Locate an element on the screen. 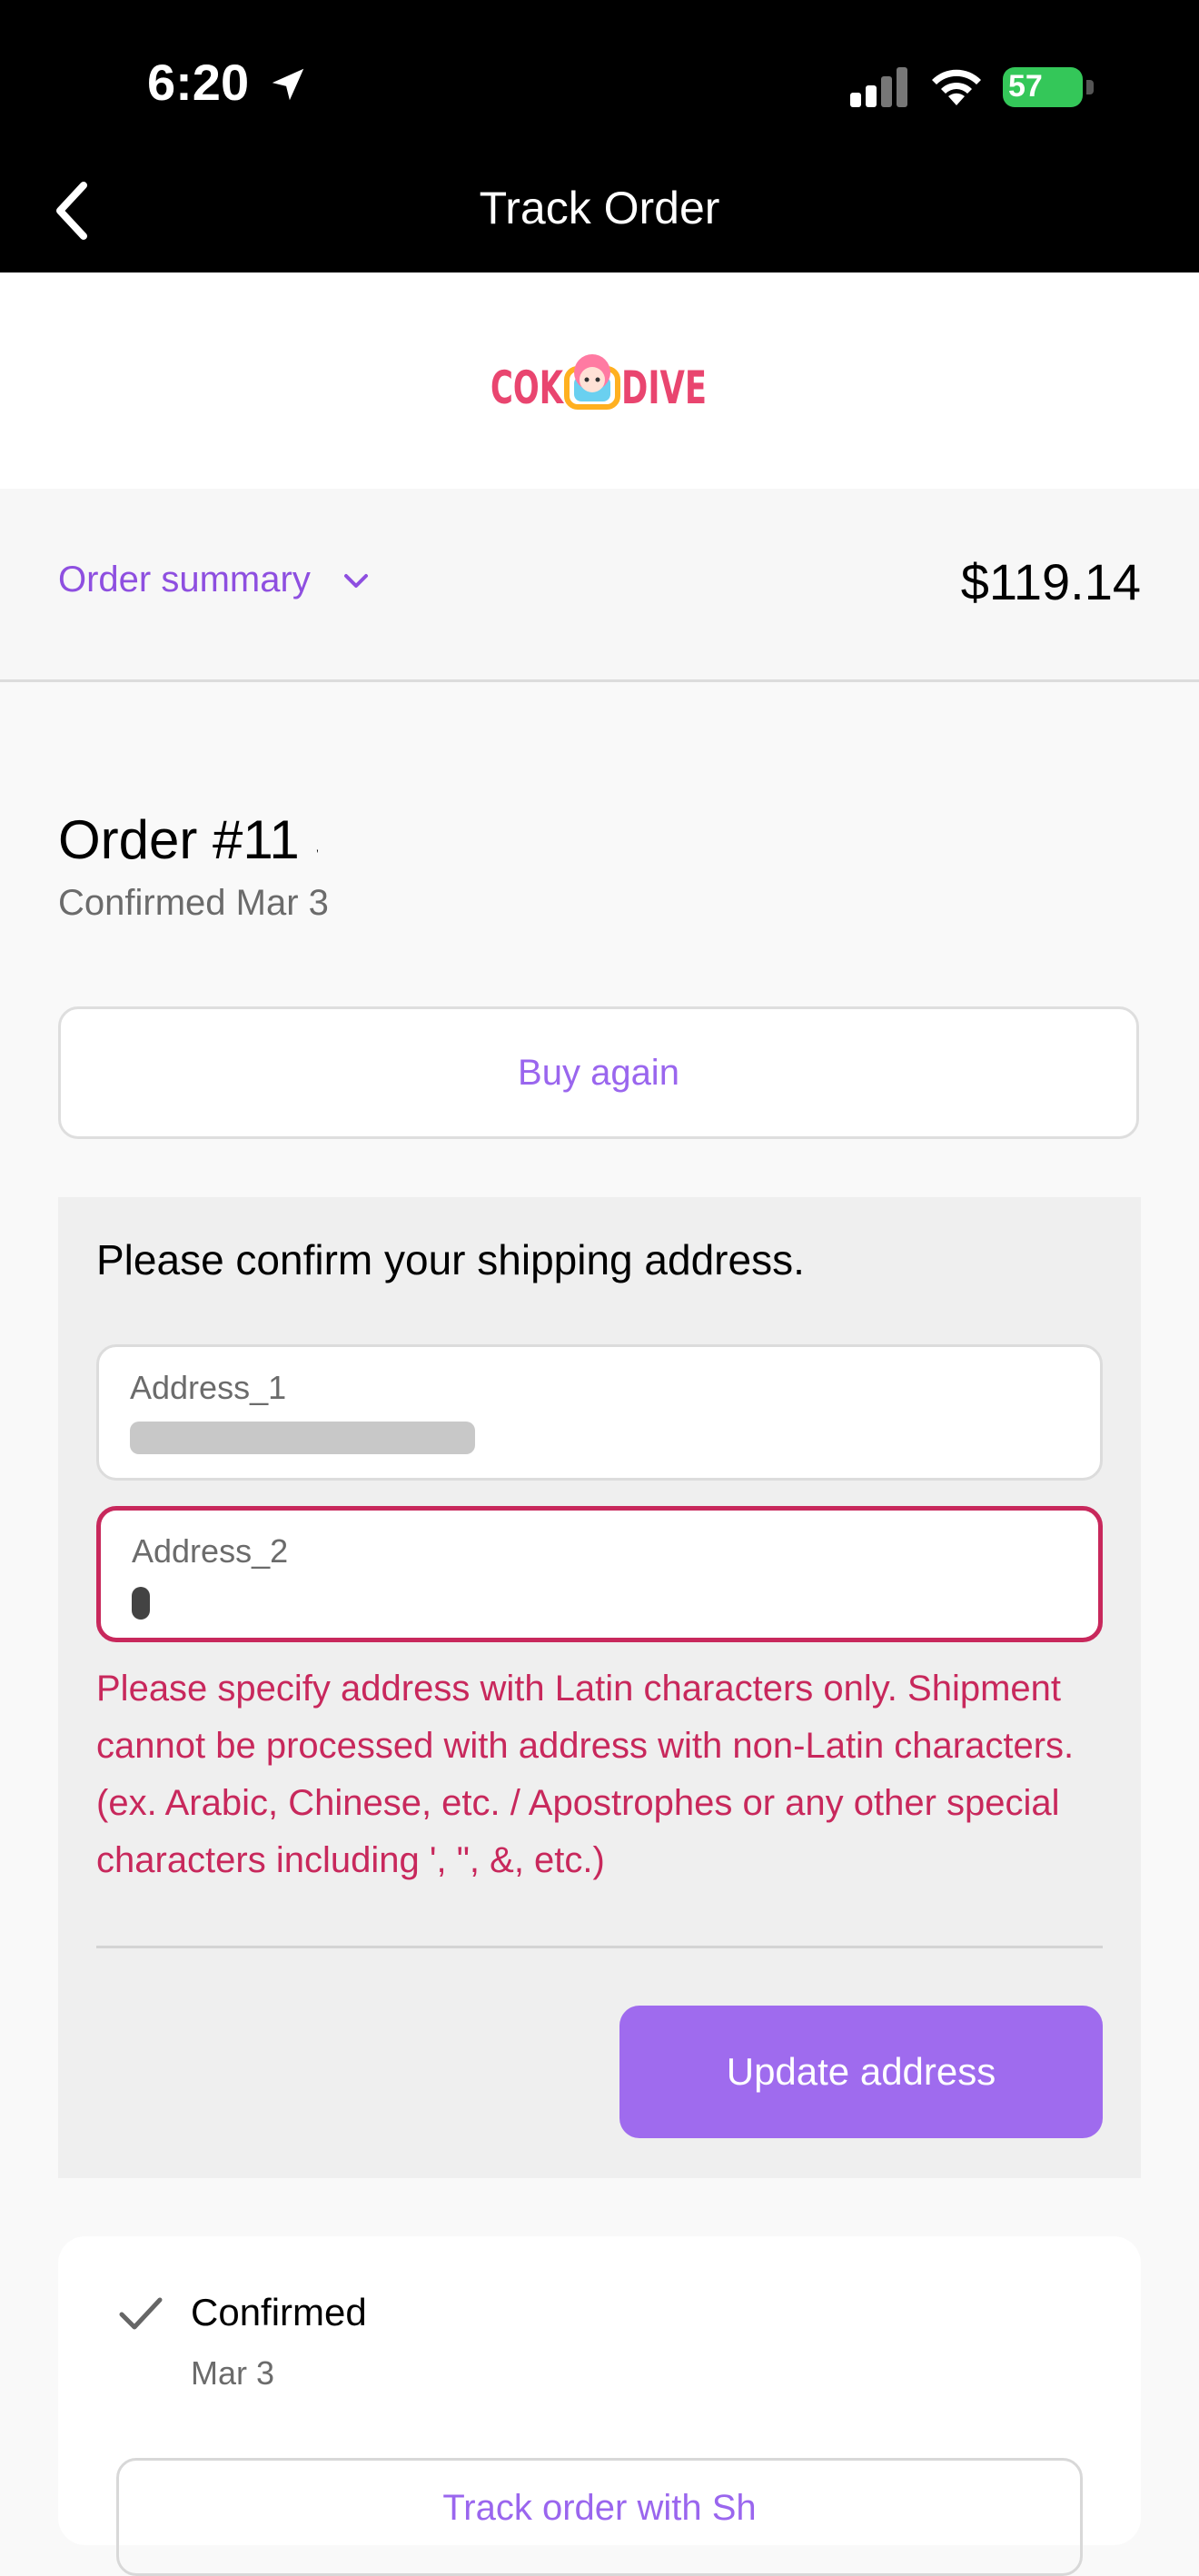  order-status-card: Confirmed Mar 3 Track order with Sh is located at coordinates (599, 2406).